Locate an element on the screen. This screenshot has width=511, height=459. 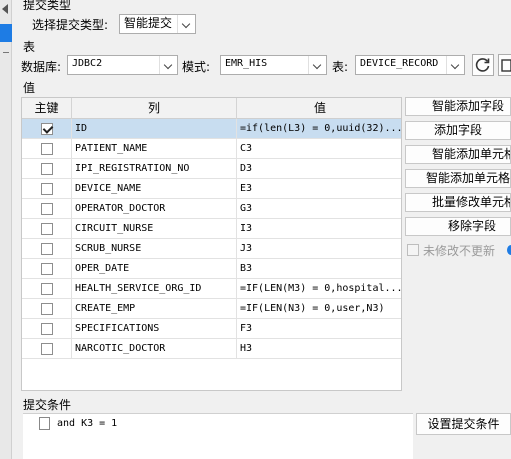
database-select: JDBC2 is located at coordinates (122, 65).